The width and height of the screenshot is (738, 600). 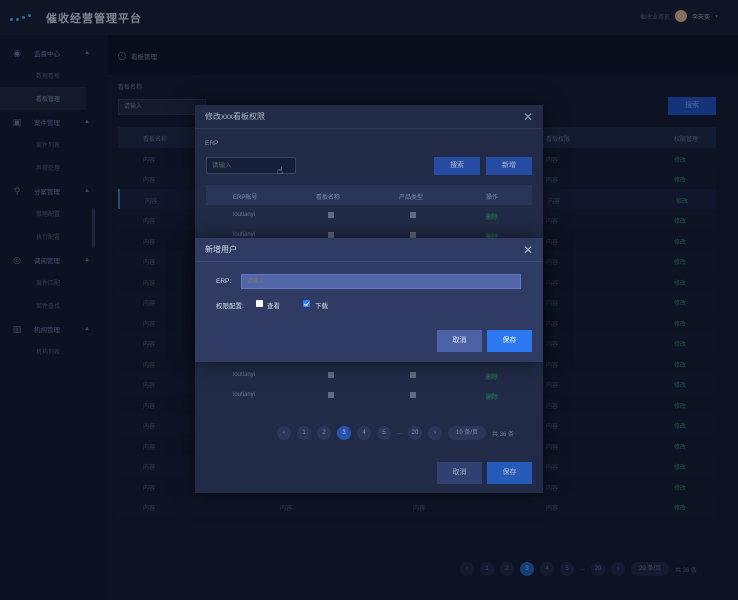 What do you see at coordinates (306, 303) in the screenshot?
I see `download-checkbox` at bounding box center [306, 303].